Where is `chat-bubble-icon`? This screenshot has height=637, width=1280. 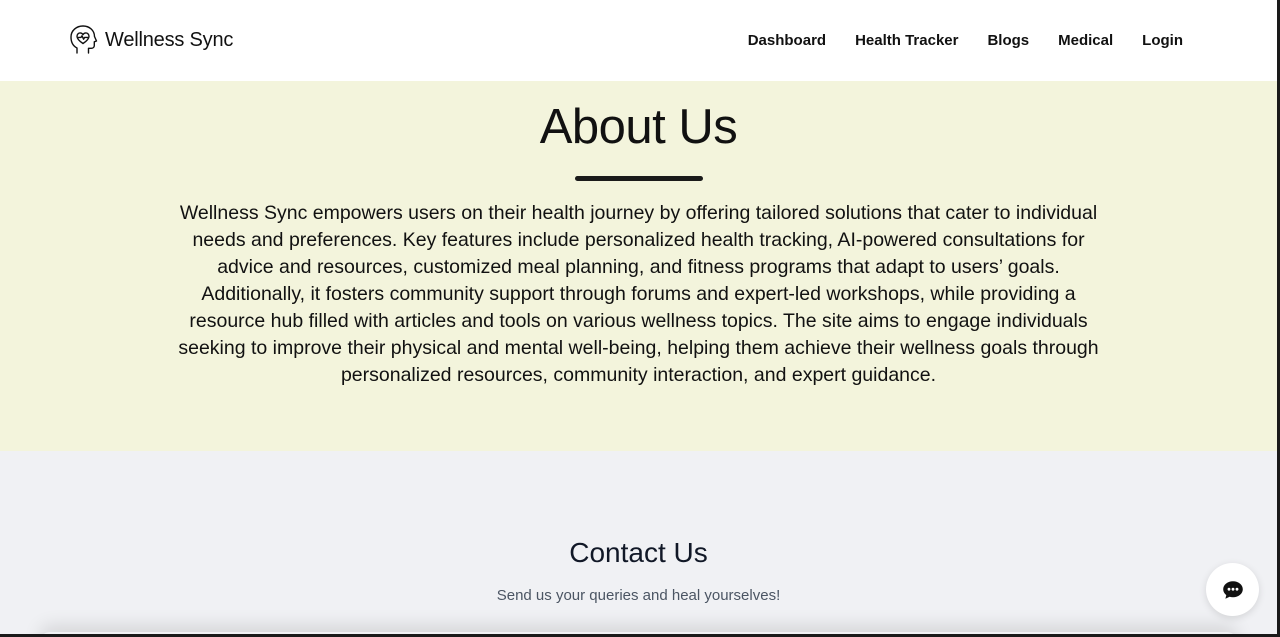 chat-bubble-icon is located at coordinates (1232, 589).